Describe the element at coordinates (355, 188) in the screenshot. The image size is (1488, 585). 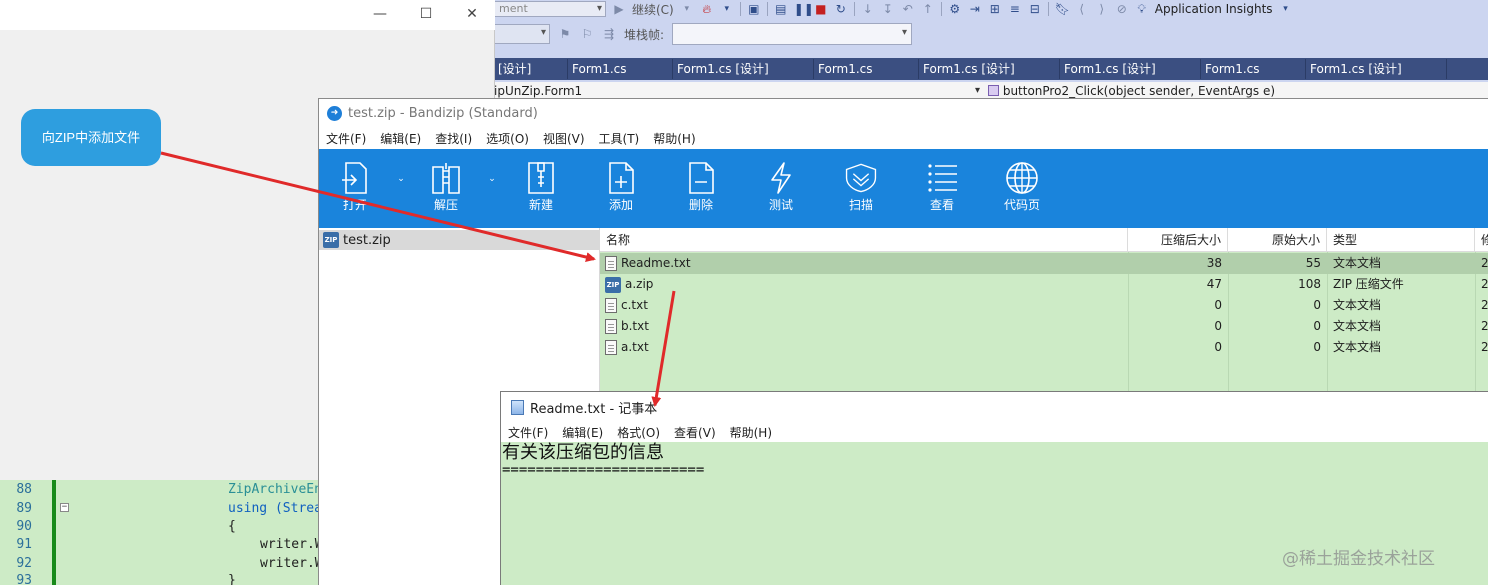
I see `open-button: 打开` at that location.